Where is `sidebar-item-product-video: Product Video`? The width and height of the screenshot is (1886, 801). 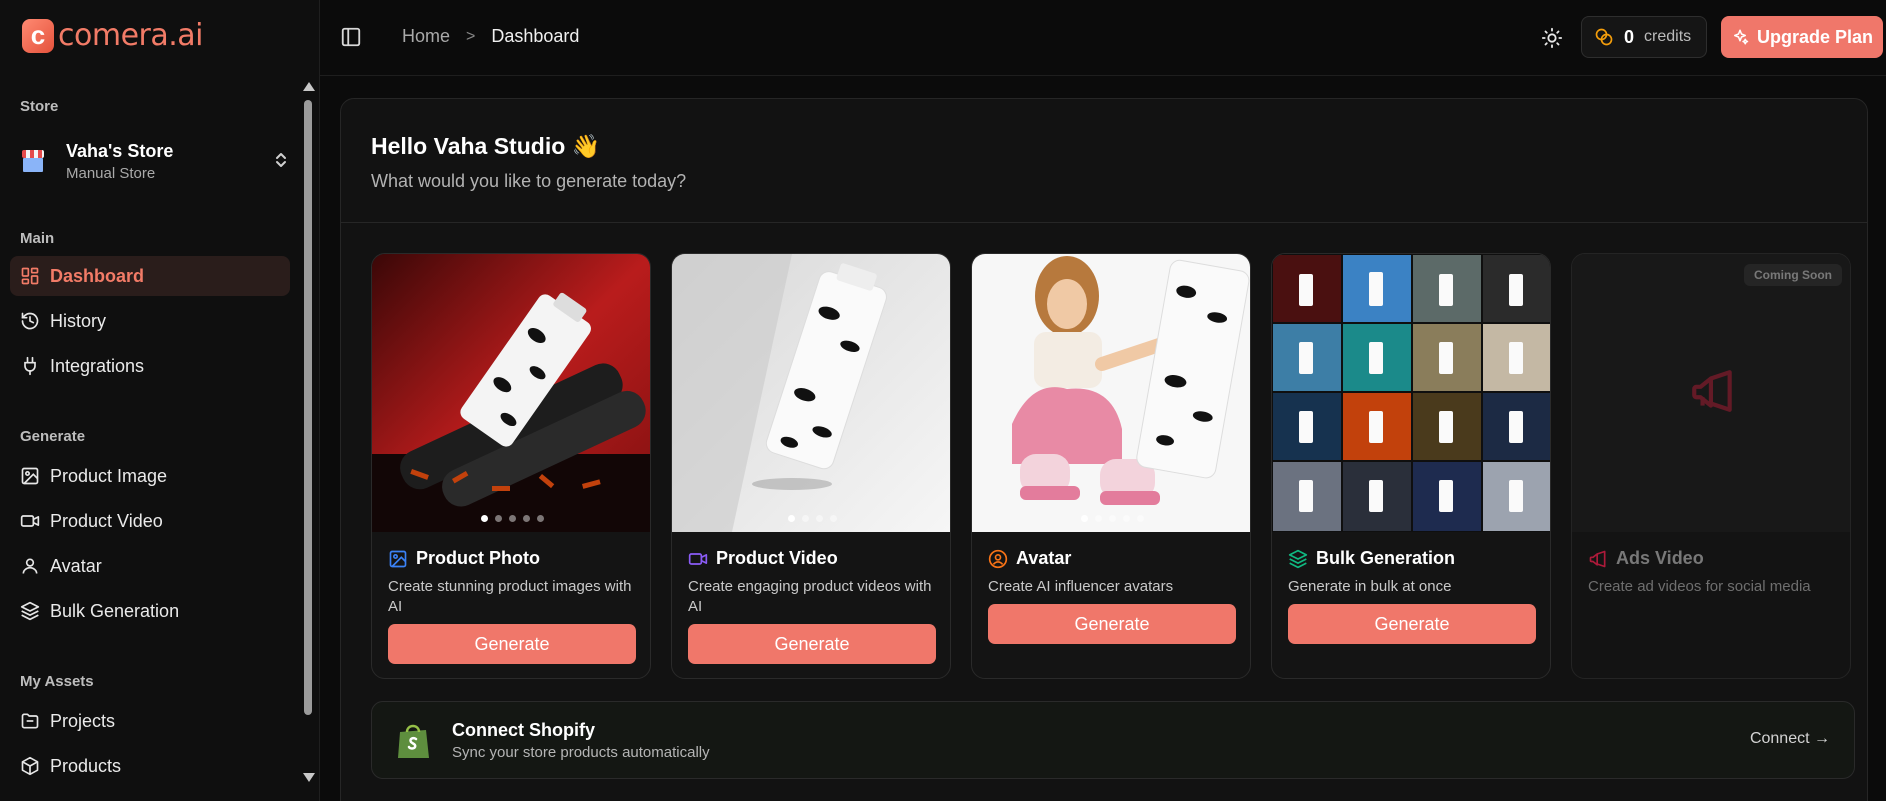 sidebar-item-product-video: Product Video is located at coordinates (150, 521).